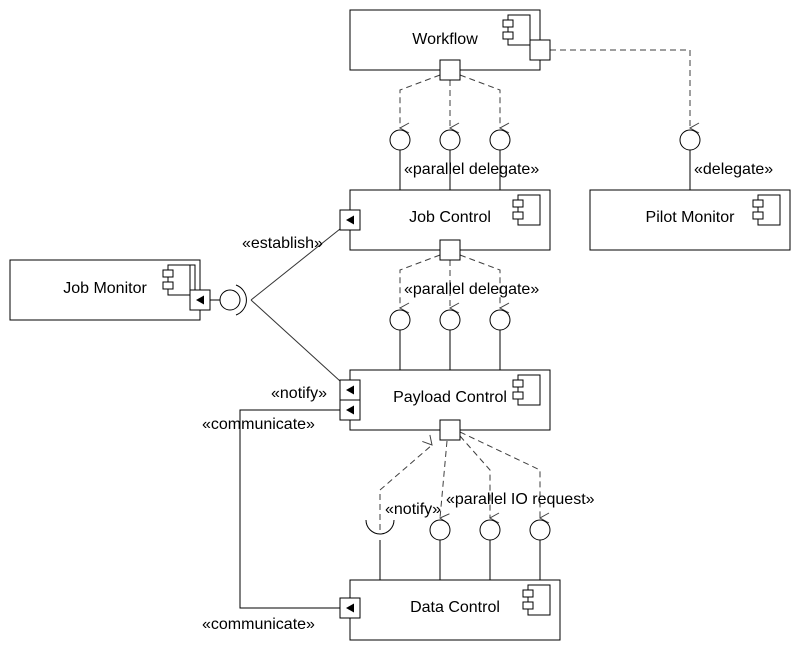 The width and height of the screenshot is (810, 650). What do you see at coordinates (289, 509) in the screenshot?
I see `communicate-connector` at bounding box center [289, 509].